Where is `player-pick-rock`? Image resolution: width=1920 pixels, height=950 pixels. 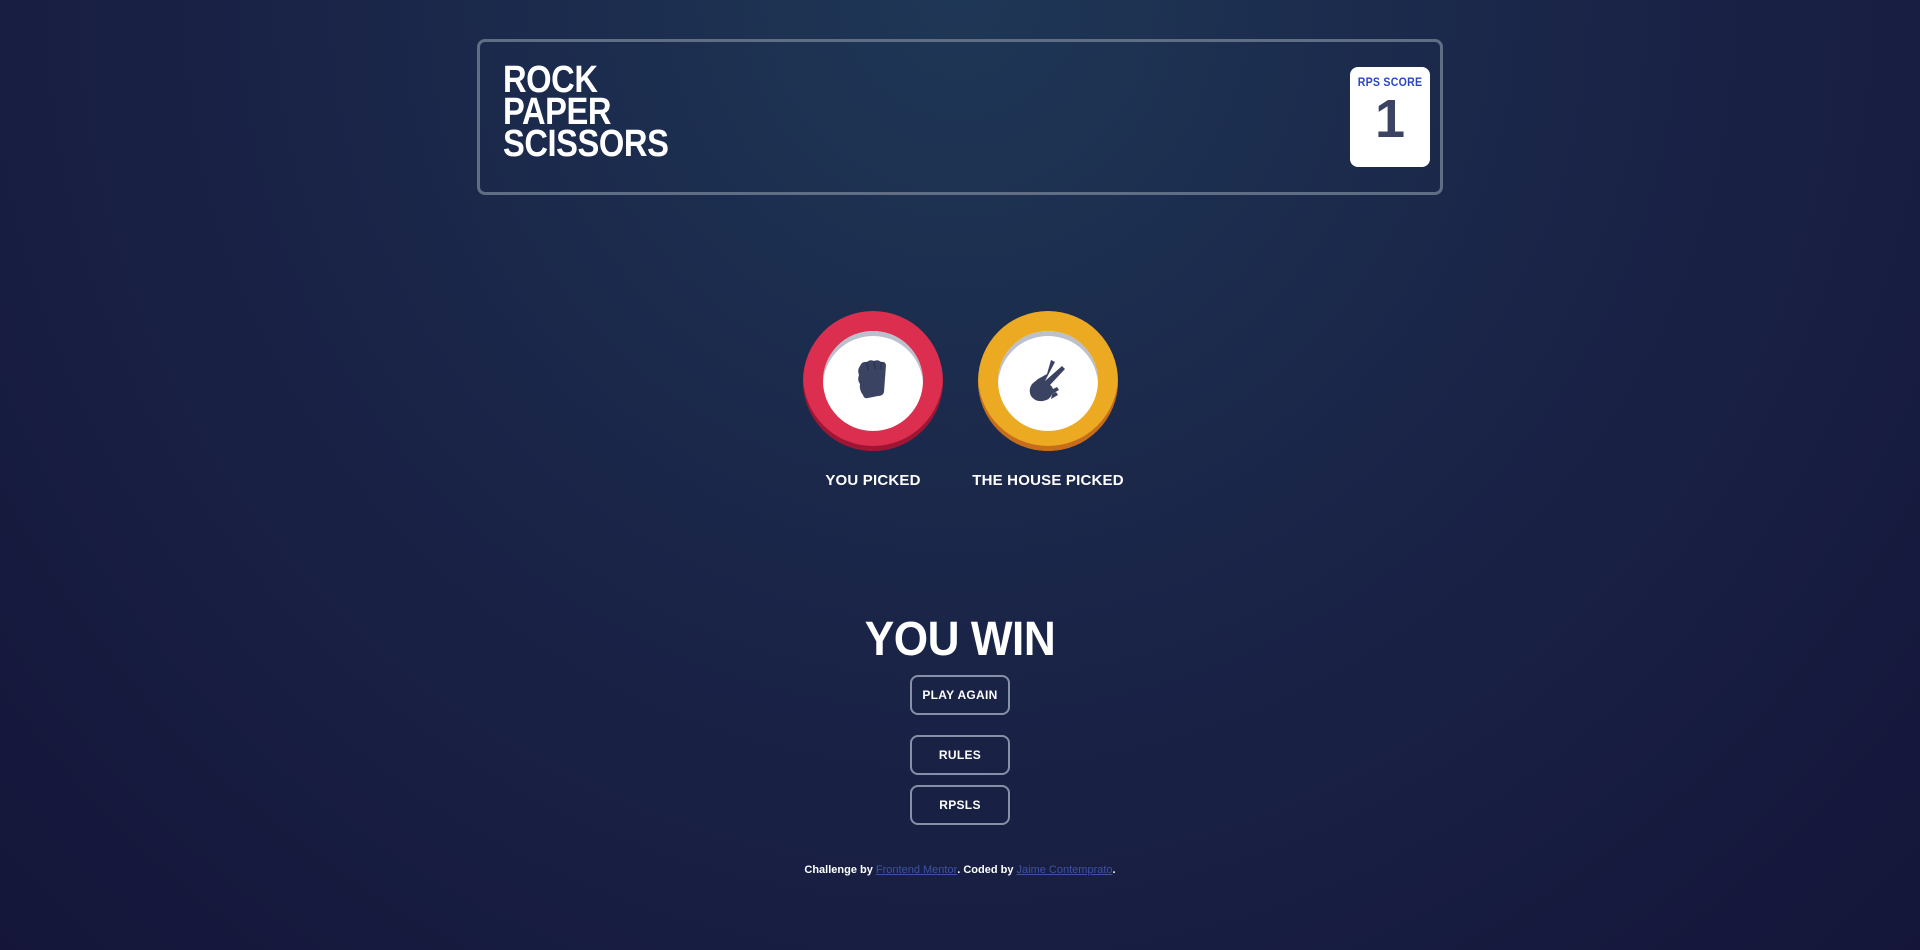 player-pick-rock is located at coordinates (873, 381).